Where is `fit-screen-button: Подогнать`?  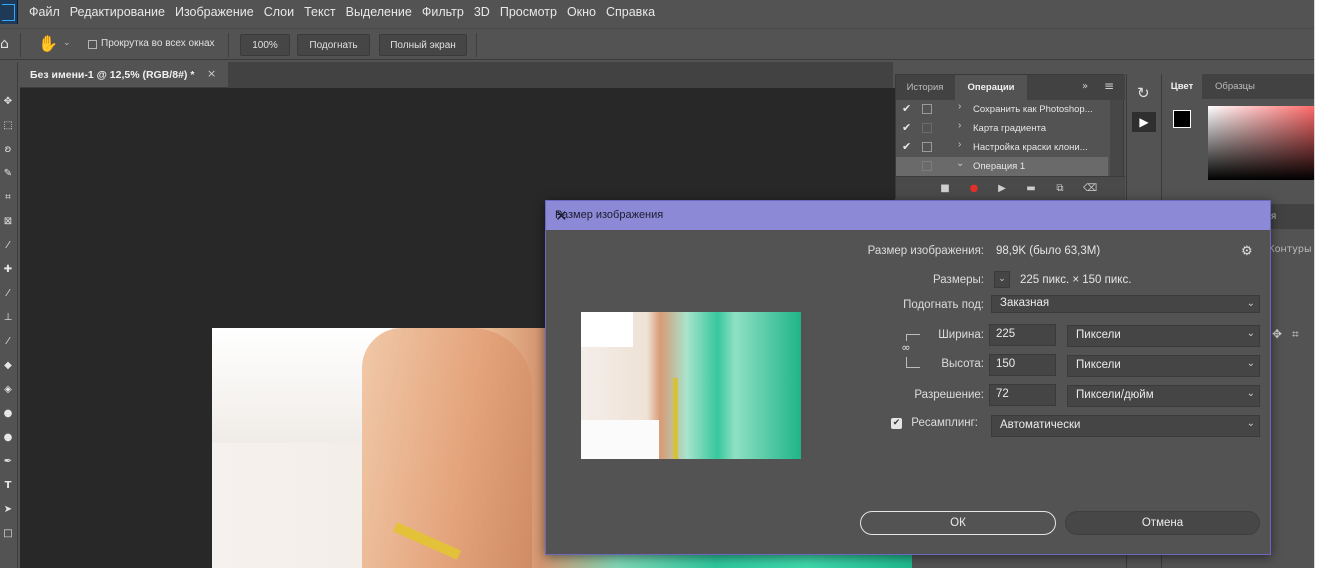 fit-screen-button: Подогнать is located at coordinates (333, 45).